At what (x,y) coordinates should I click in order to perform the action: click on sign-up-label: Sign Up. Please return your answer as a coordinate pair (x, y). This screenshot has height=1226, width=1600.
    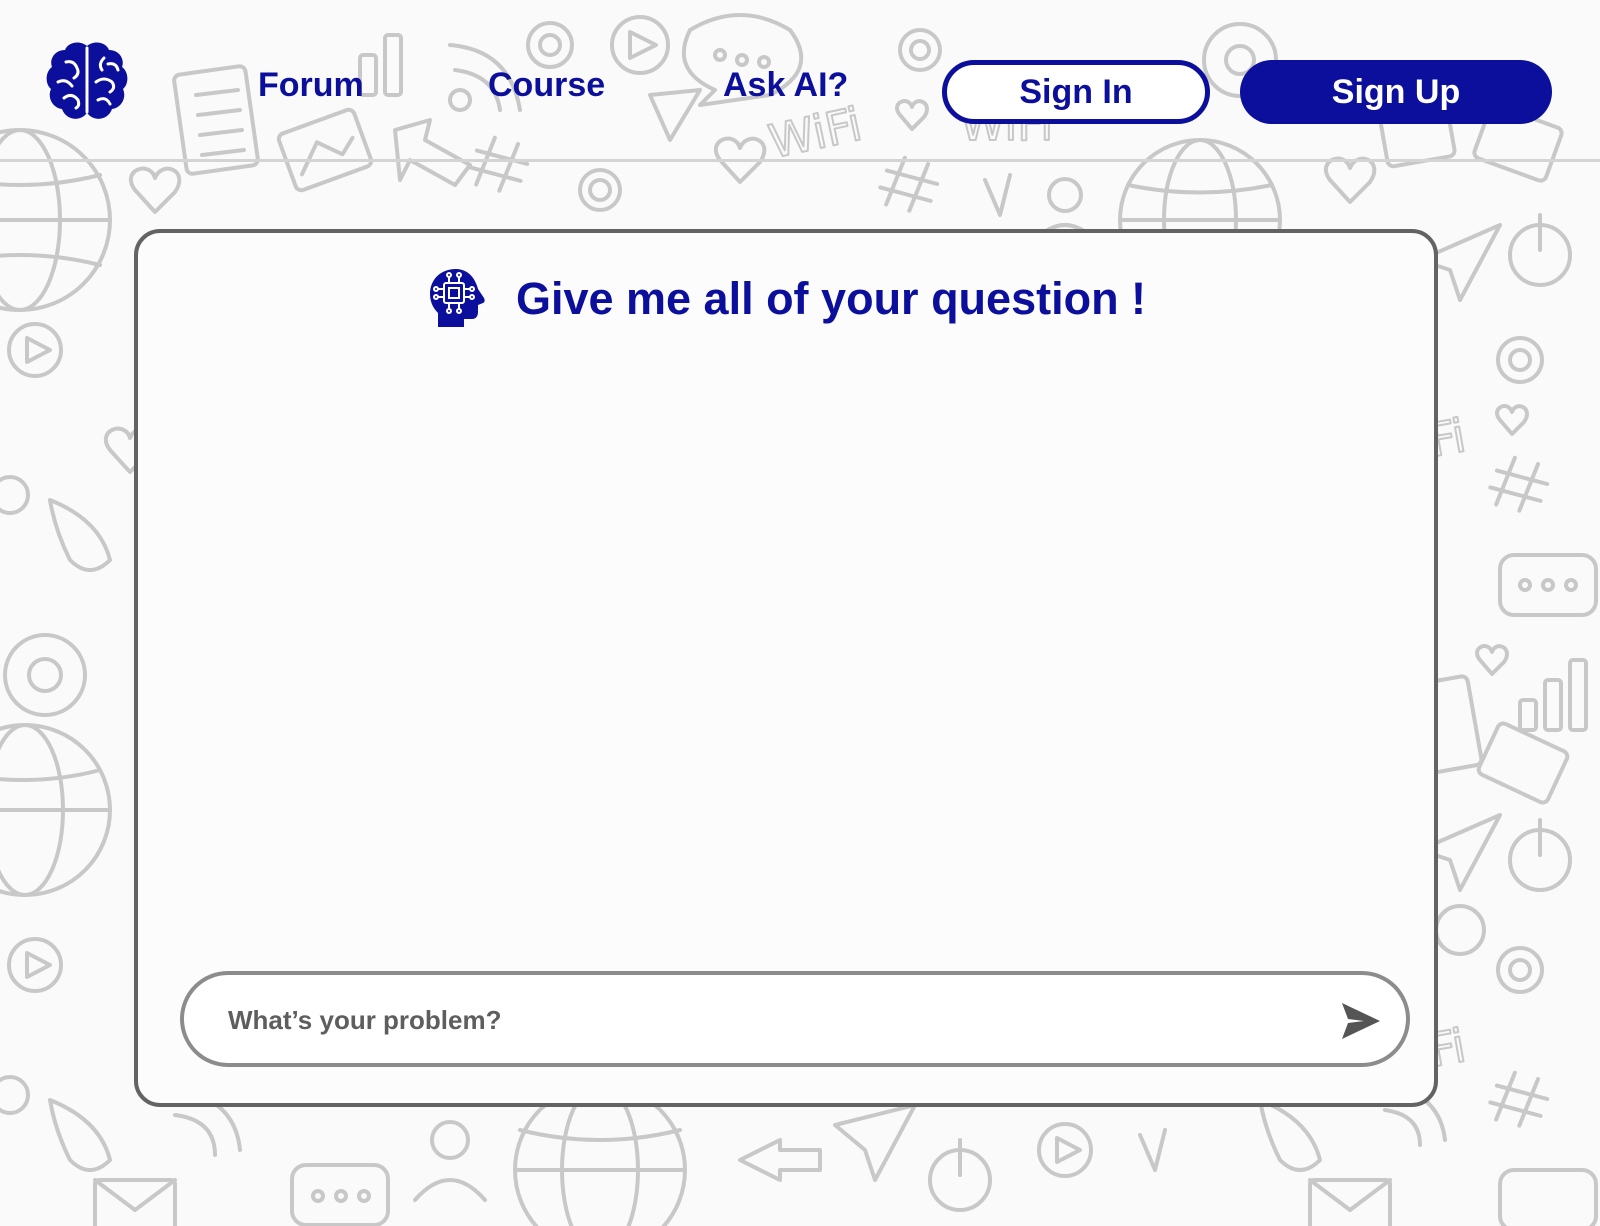
    Looking at the image, I should click on (1396, 92).